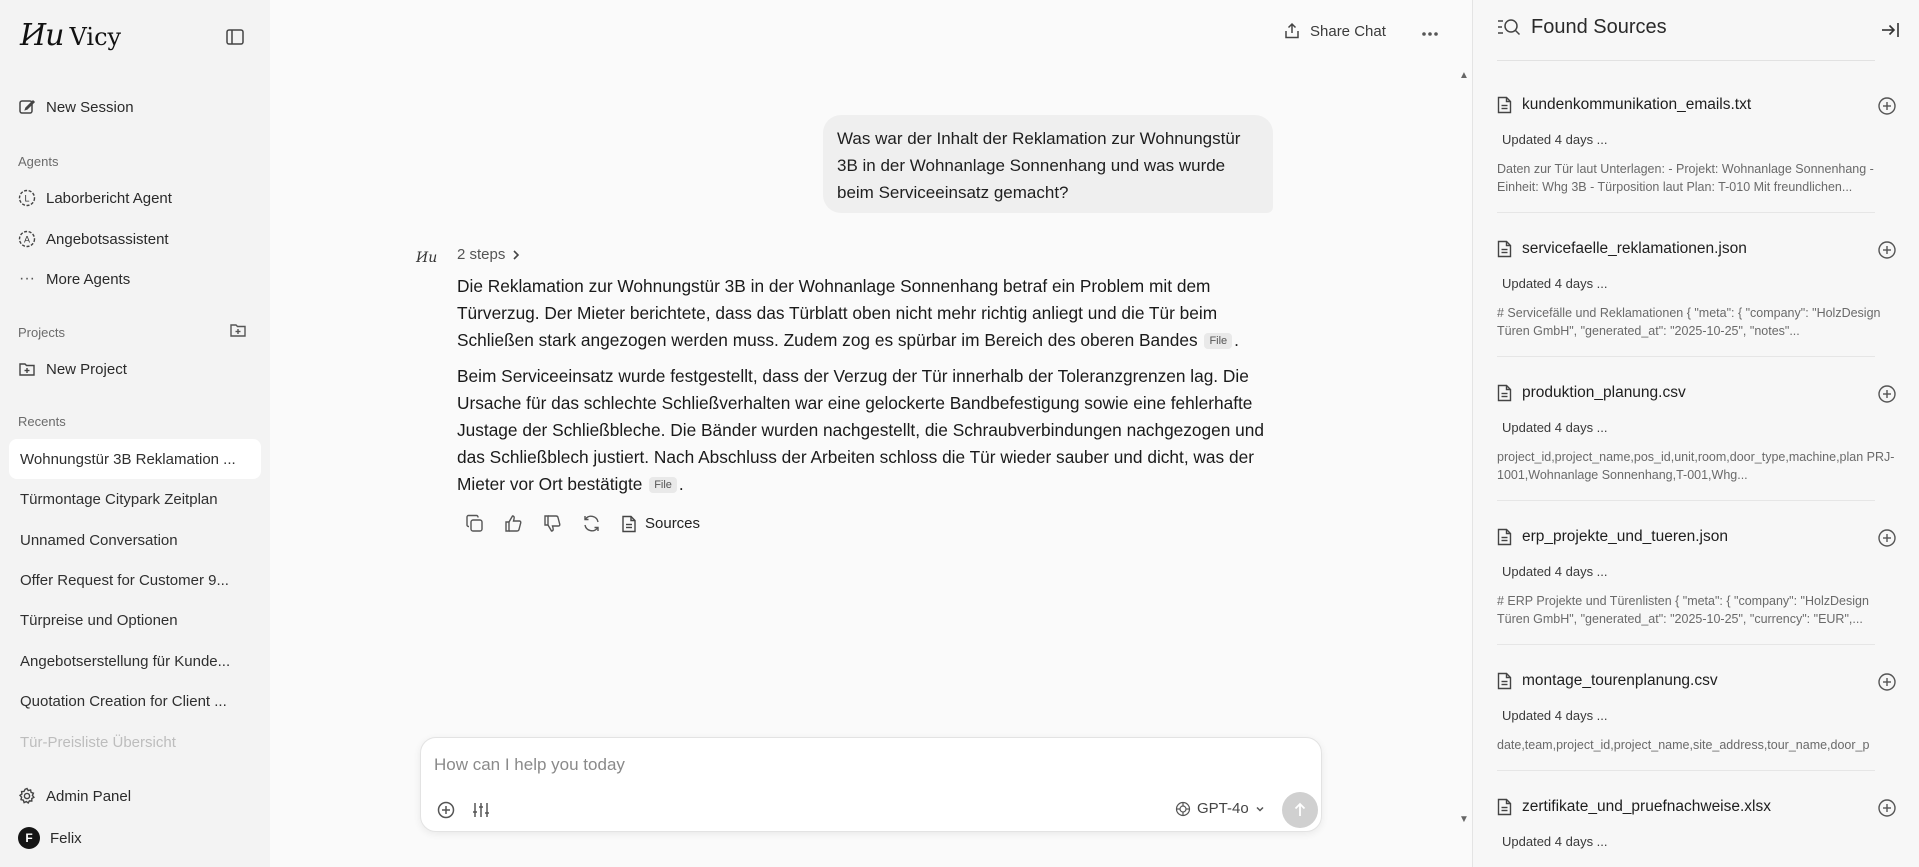 This screenshot has height=867, width=1919. I want to click on recent-item: Tür-Preisliste Übersicht, so click(135, 742).